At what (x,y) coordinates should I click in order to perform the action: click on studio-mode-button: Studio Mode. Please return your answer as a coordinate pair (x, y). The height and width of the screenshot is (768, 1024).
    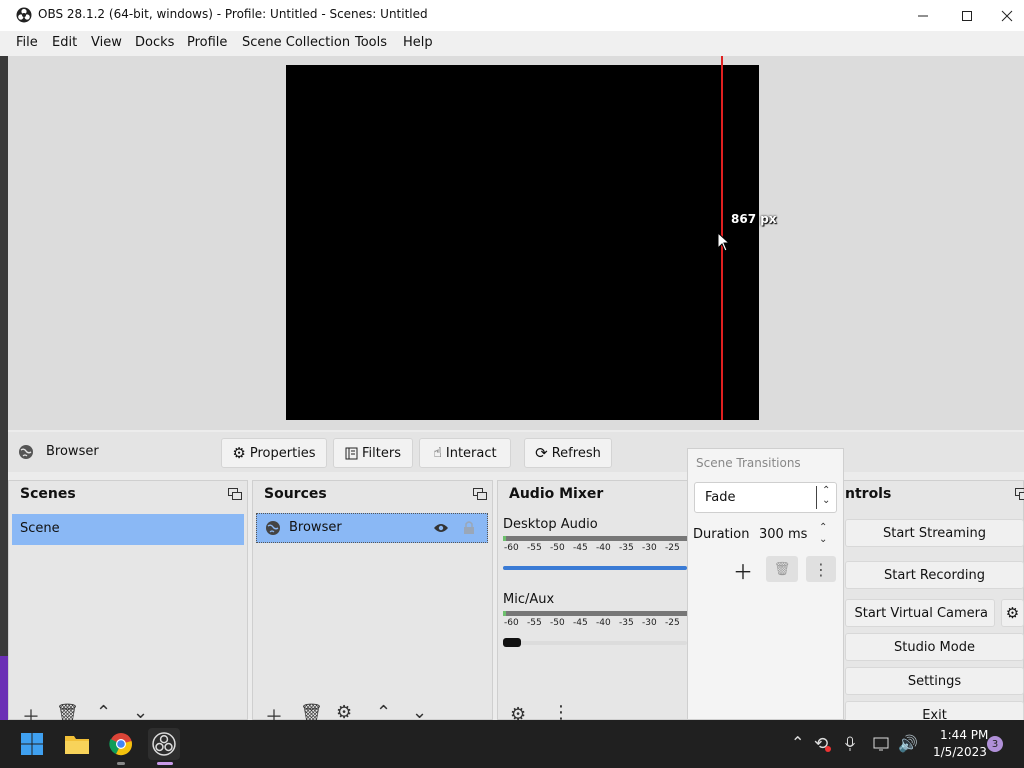
    Looking at the image, I should click on (934, 647).